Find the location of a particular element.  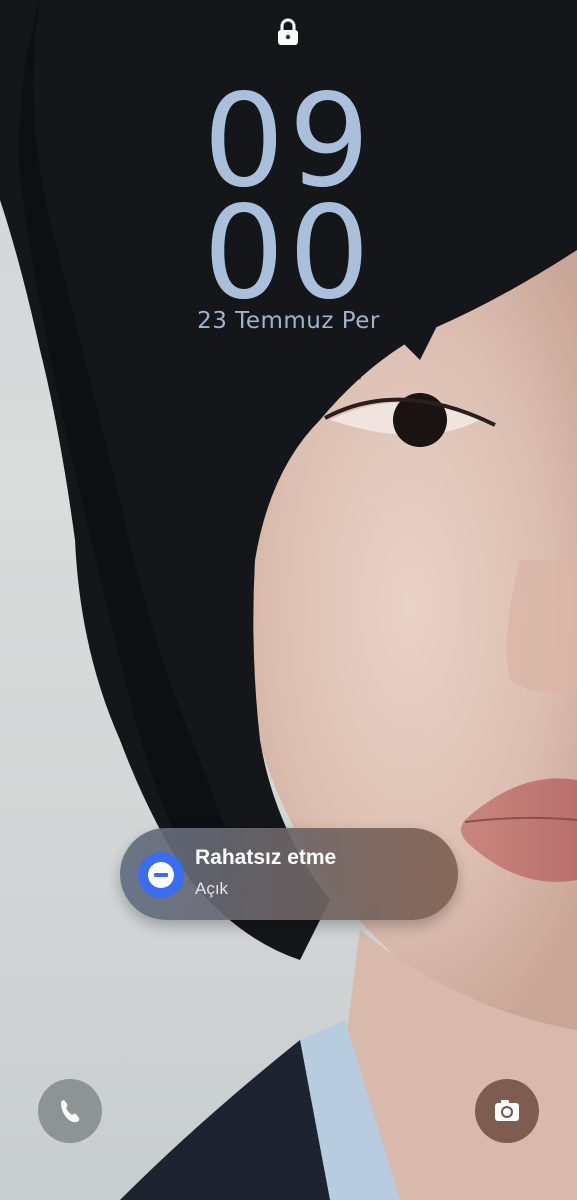

do-not-disturb-icon is located at coordinates (161, 875).